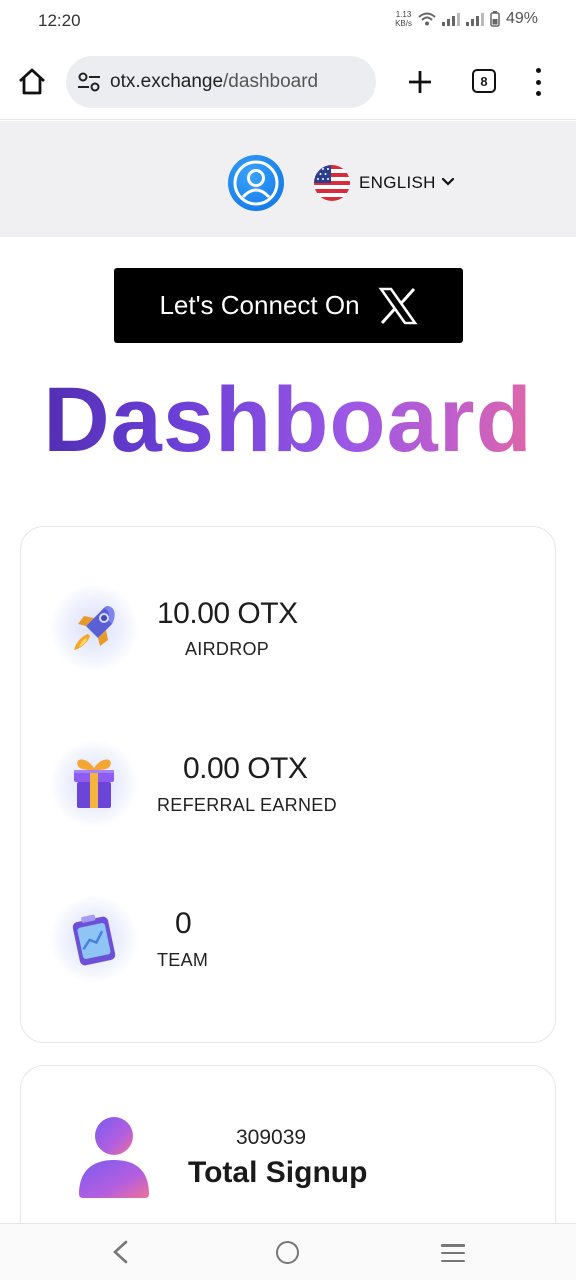 Image resolution: width=576 pixels, height=1280 pixels. What do you see at coordinates (59, 20) in the screenshot?
I see `status-time: 12:20` at bounding box center [59, 20].